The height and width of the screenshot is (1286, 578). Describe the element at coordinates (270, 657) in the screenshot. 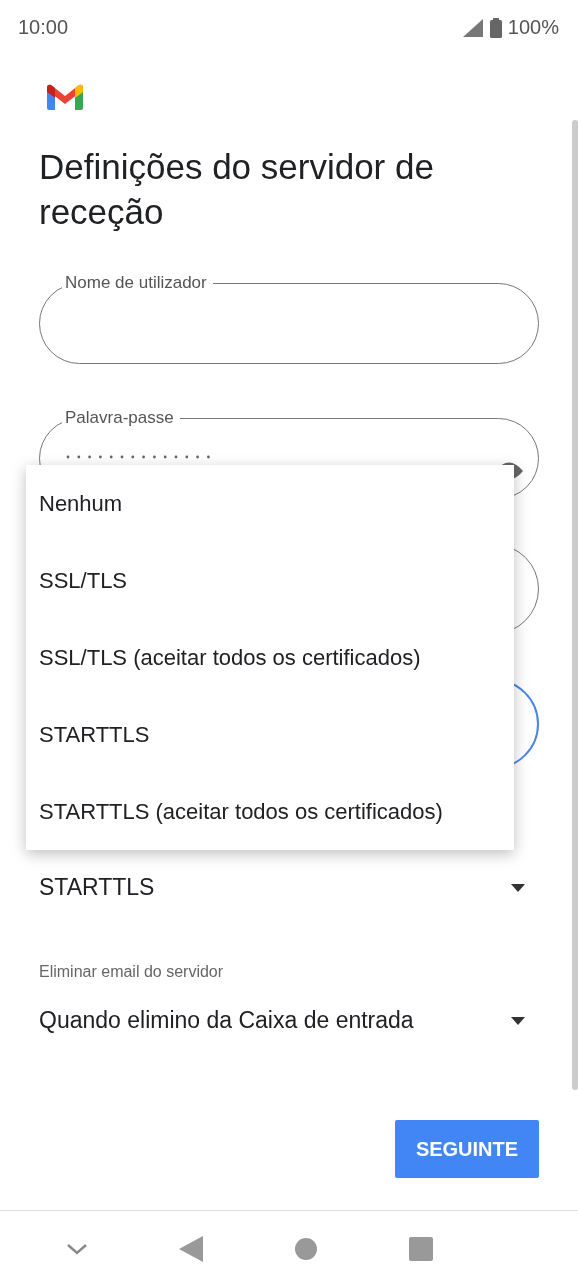

I see `menu-item: SSL/TLS (aceitar todos os certificados)` at that location.